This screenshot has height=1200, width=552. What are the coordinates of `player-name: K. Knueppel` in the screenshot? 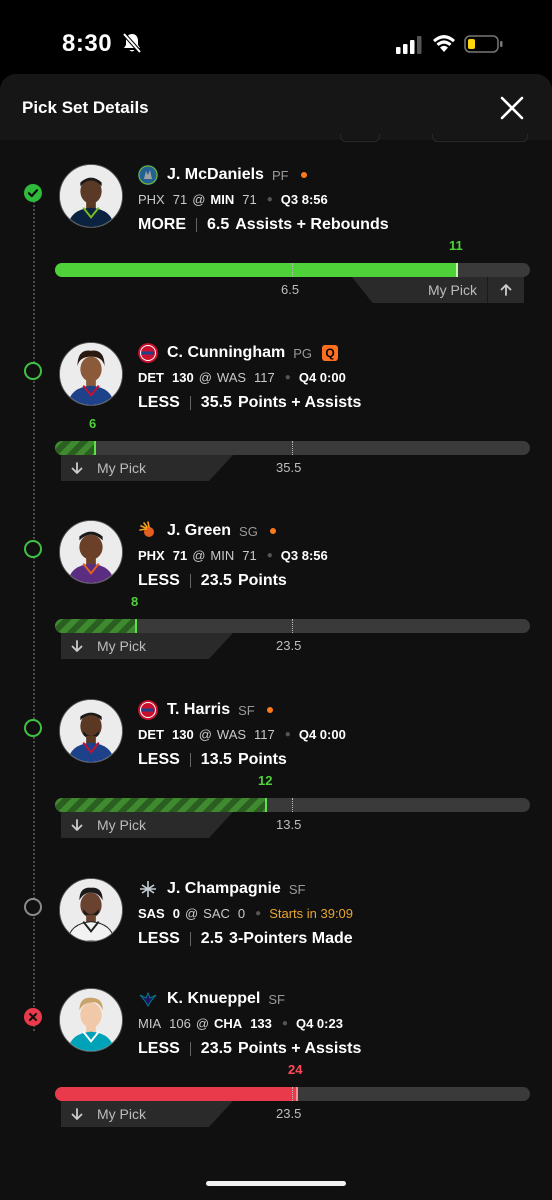 It's located at (214, 998).